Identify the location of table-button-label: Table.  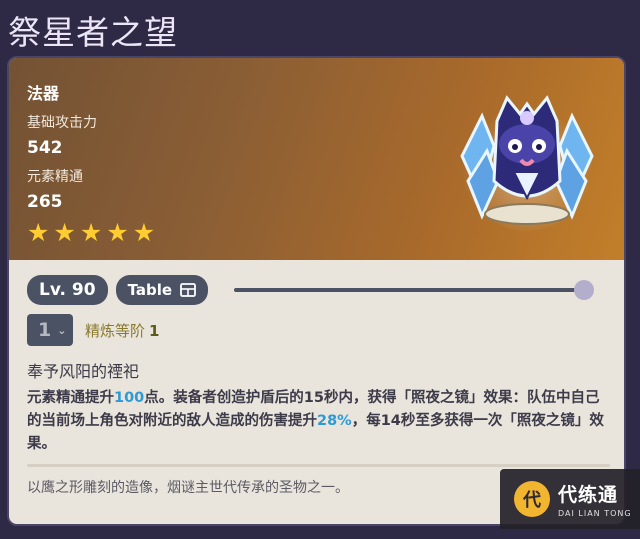
(150, 290).